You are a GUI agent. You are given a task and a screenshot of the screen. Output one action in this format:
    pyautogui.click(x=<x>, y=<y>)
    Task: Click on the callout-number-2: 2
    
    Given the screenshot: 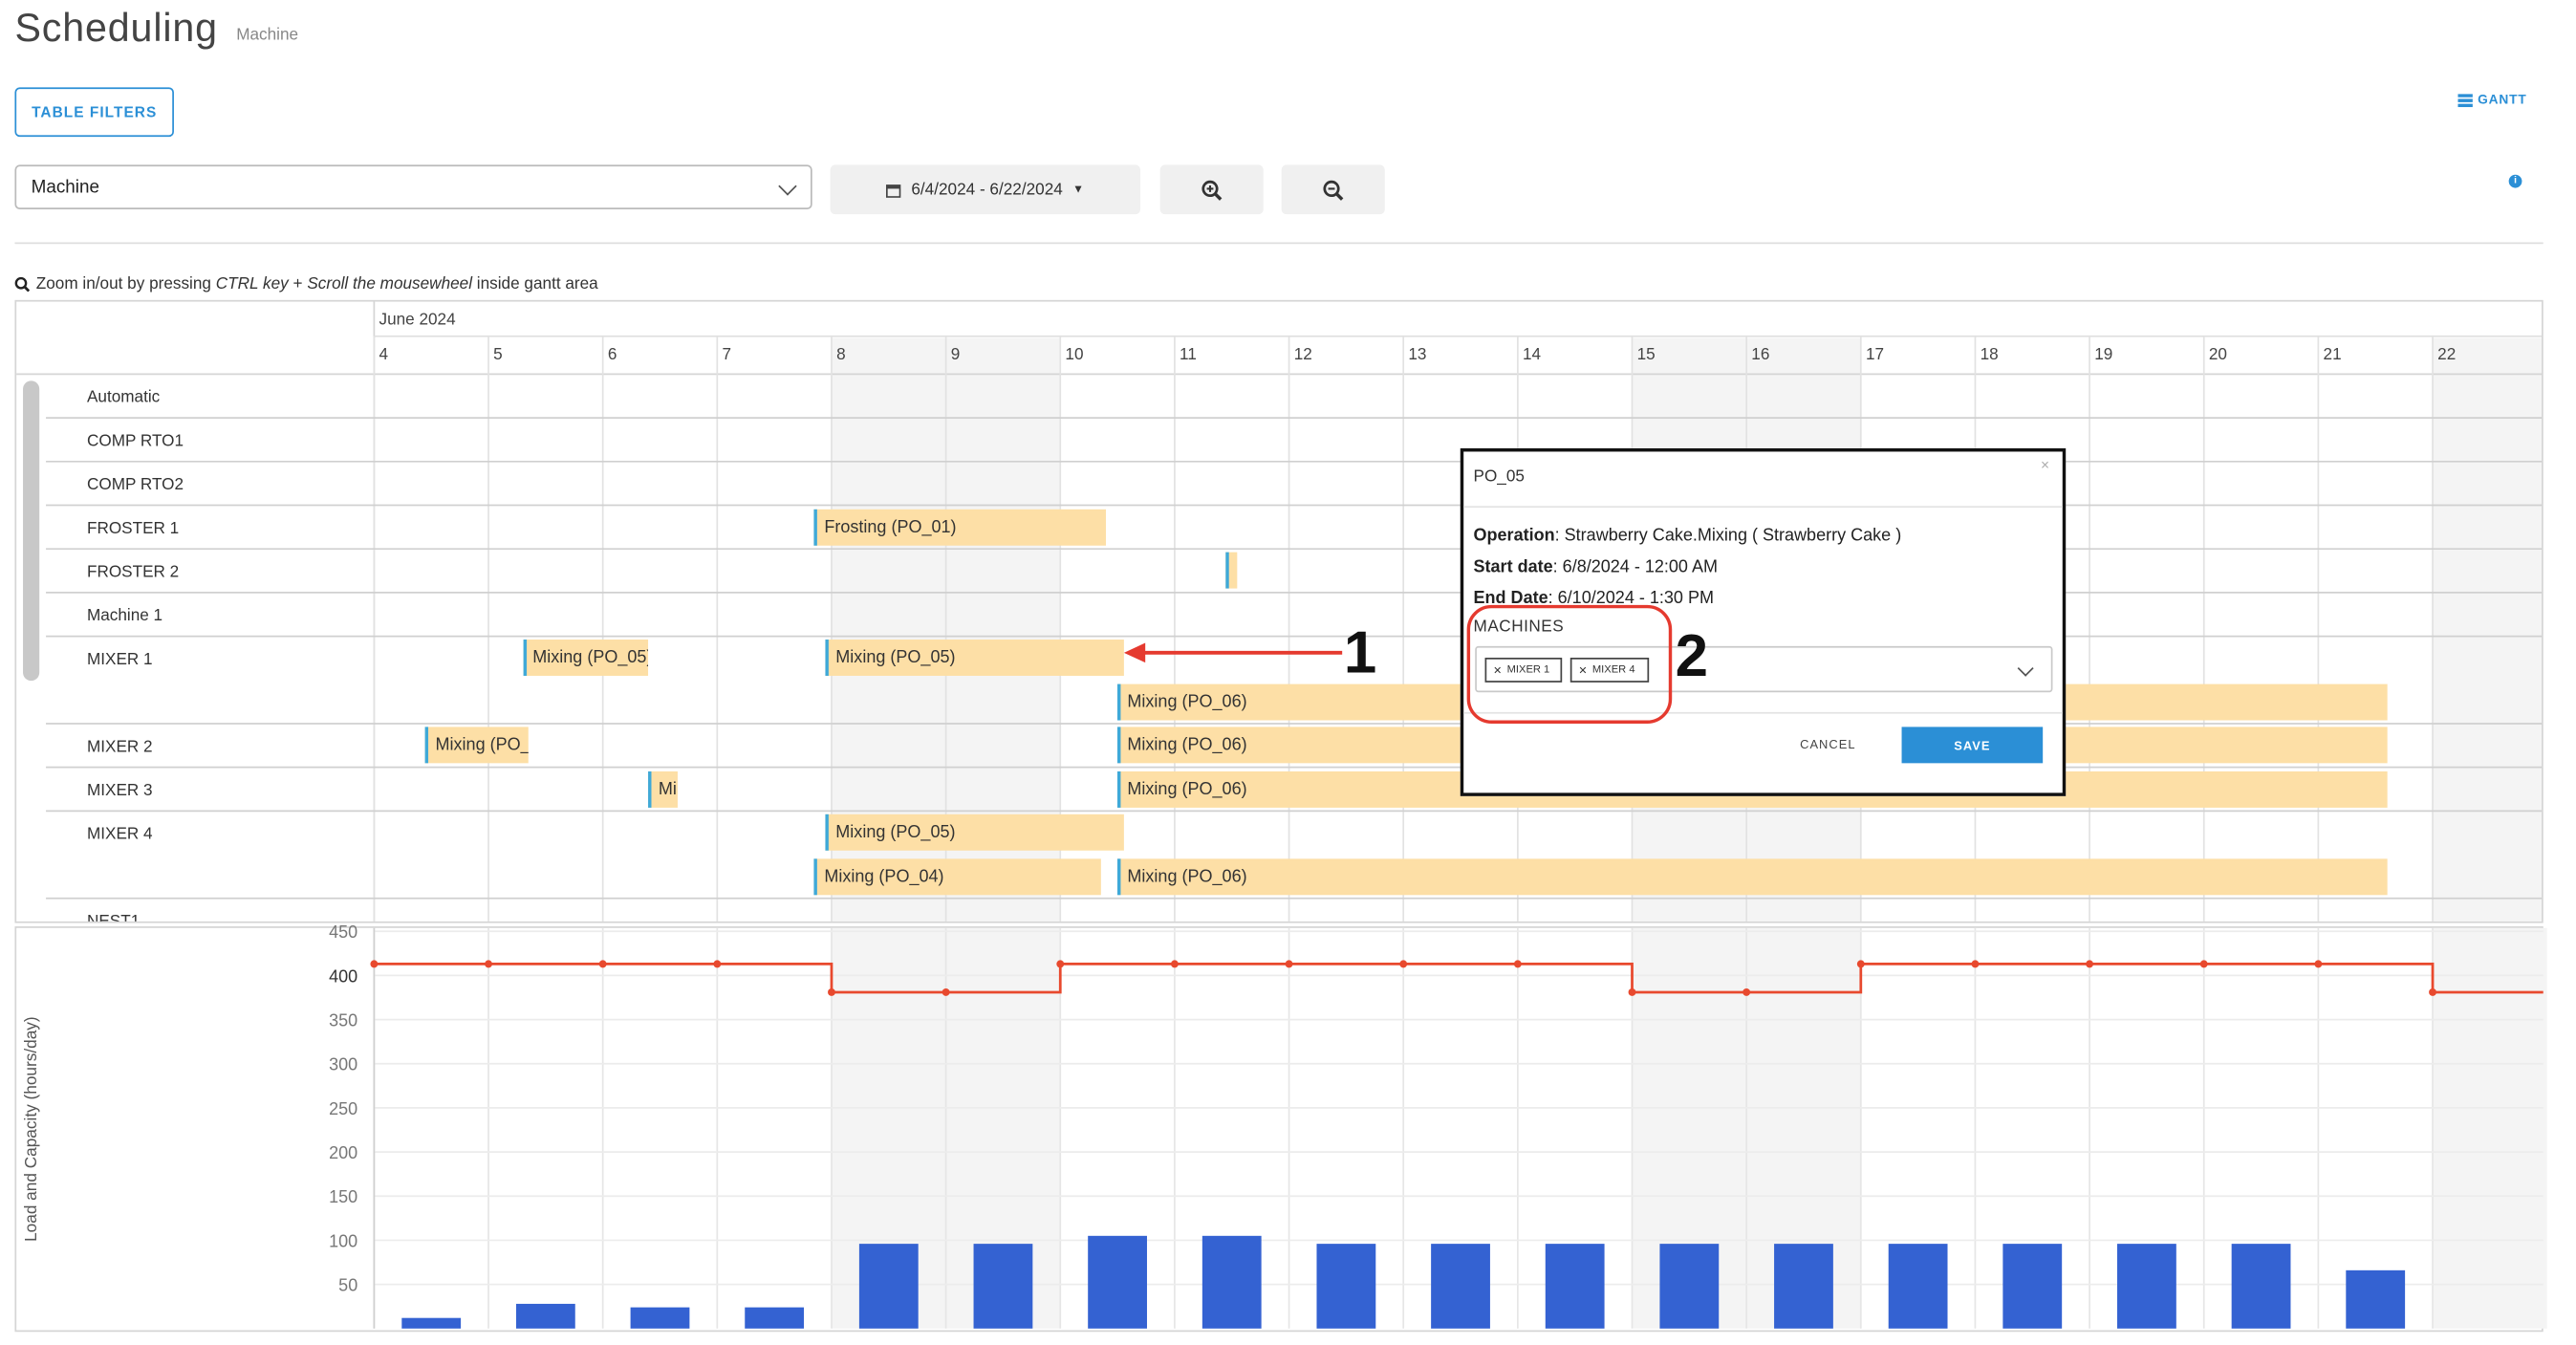 What is the action you would take?
    pyautogui.click(x=1692, y=655)
    